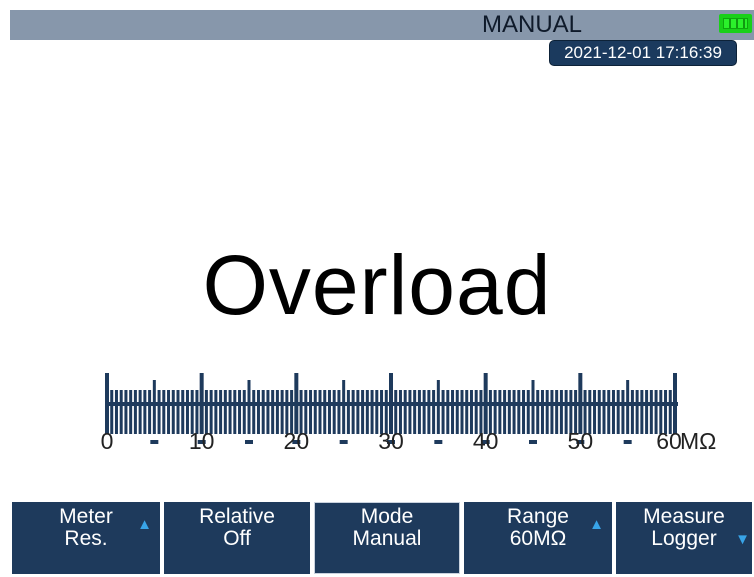 The image size is (754, 577). I want to click on softkey-relative: Relative Off, so click(237, 538).